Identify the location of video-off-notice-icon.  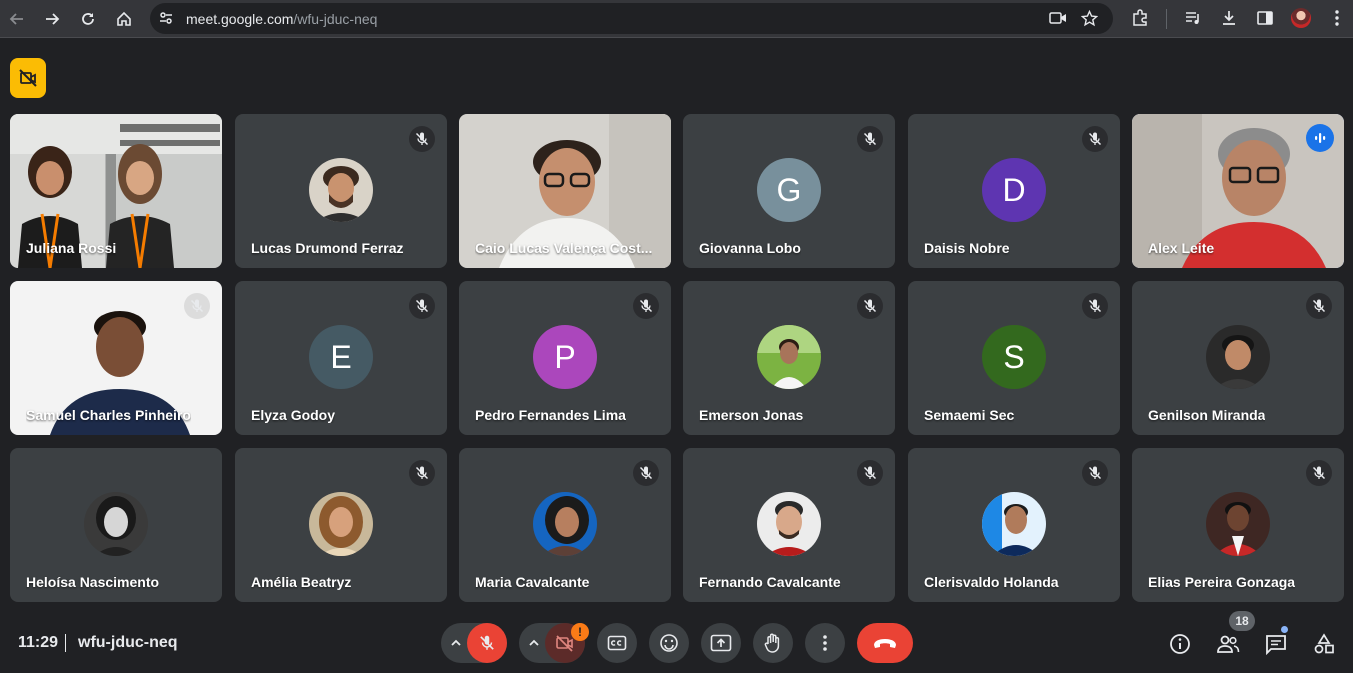
(28, 78).